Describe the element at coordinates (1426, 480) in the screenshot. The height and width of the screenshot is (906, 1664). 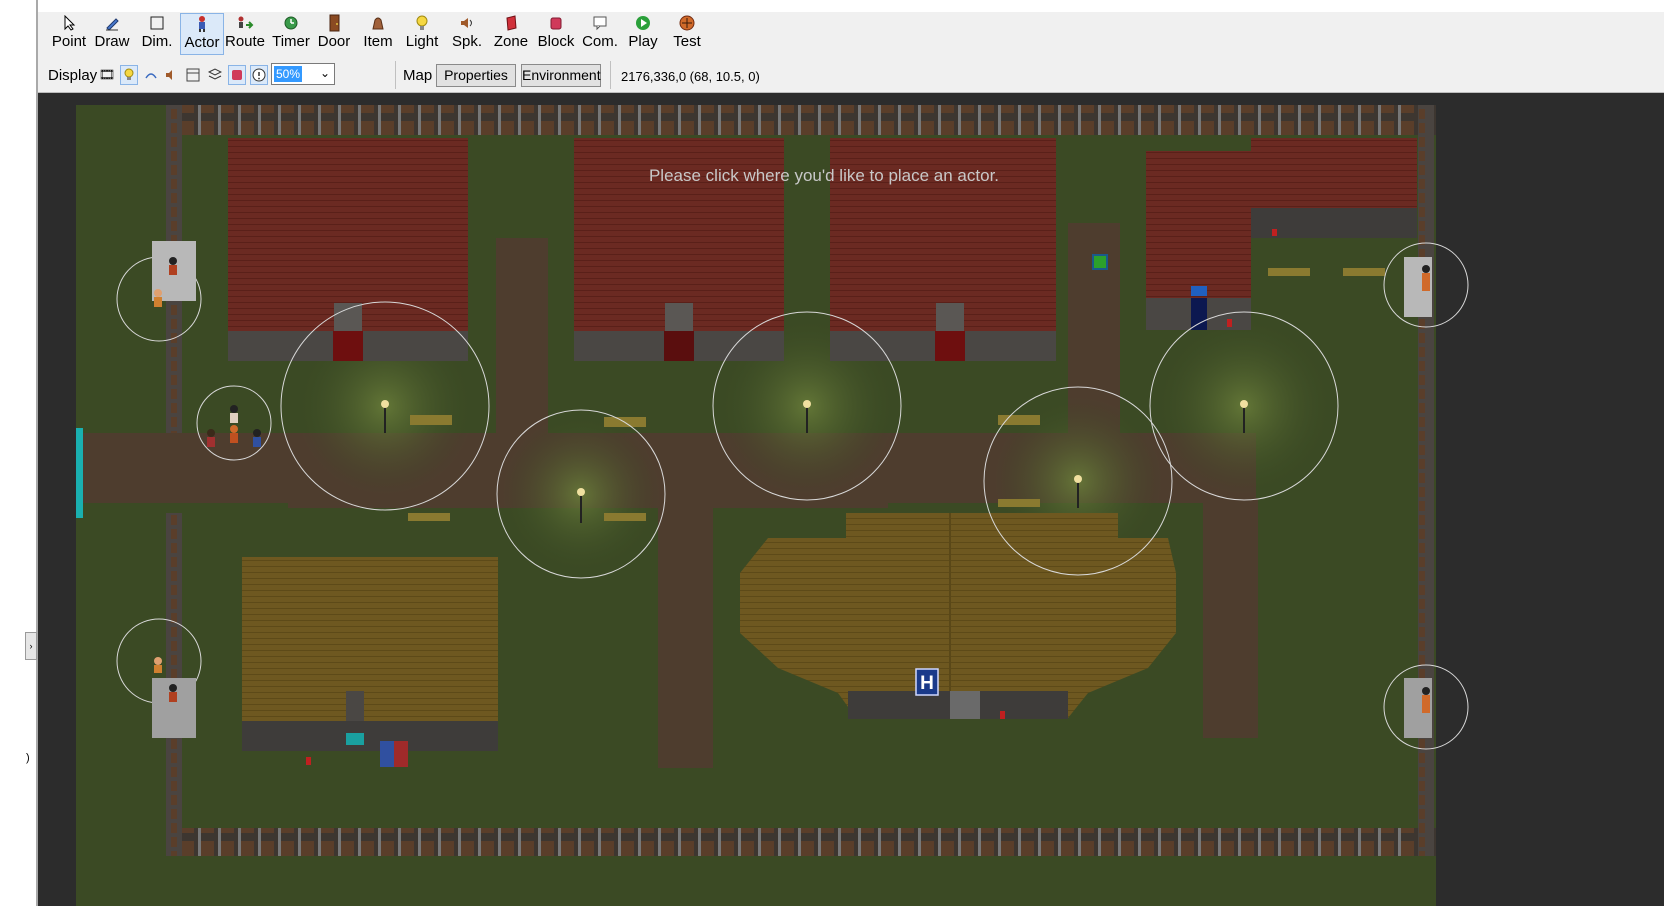
I see `fence-right` at that location.